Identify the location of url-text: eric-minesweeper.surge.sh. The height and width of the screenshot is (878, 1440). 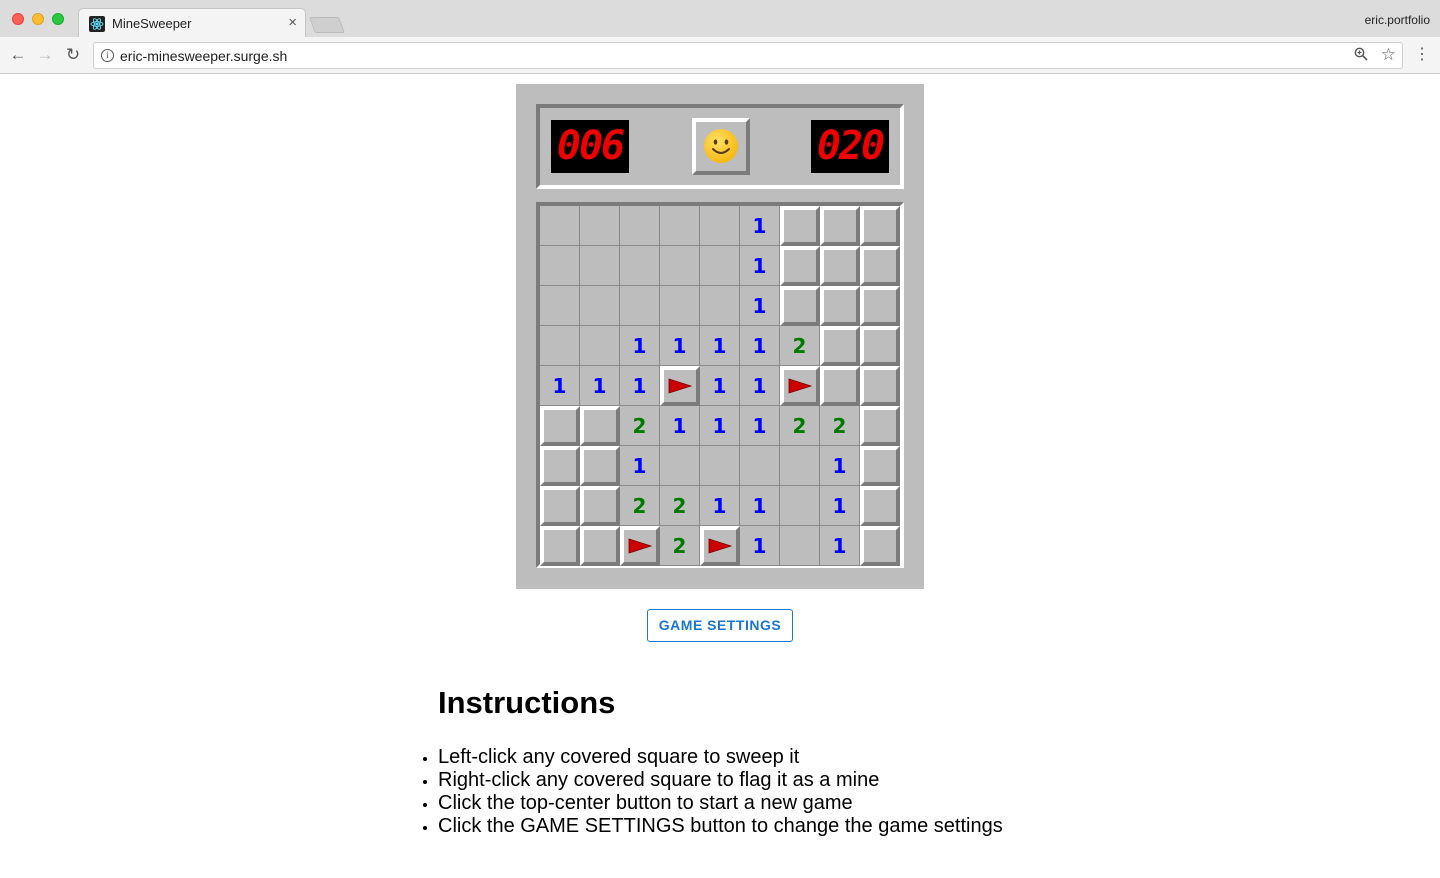
(203, 56).